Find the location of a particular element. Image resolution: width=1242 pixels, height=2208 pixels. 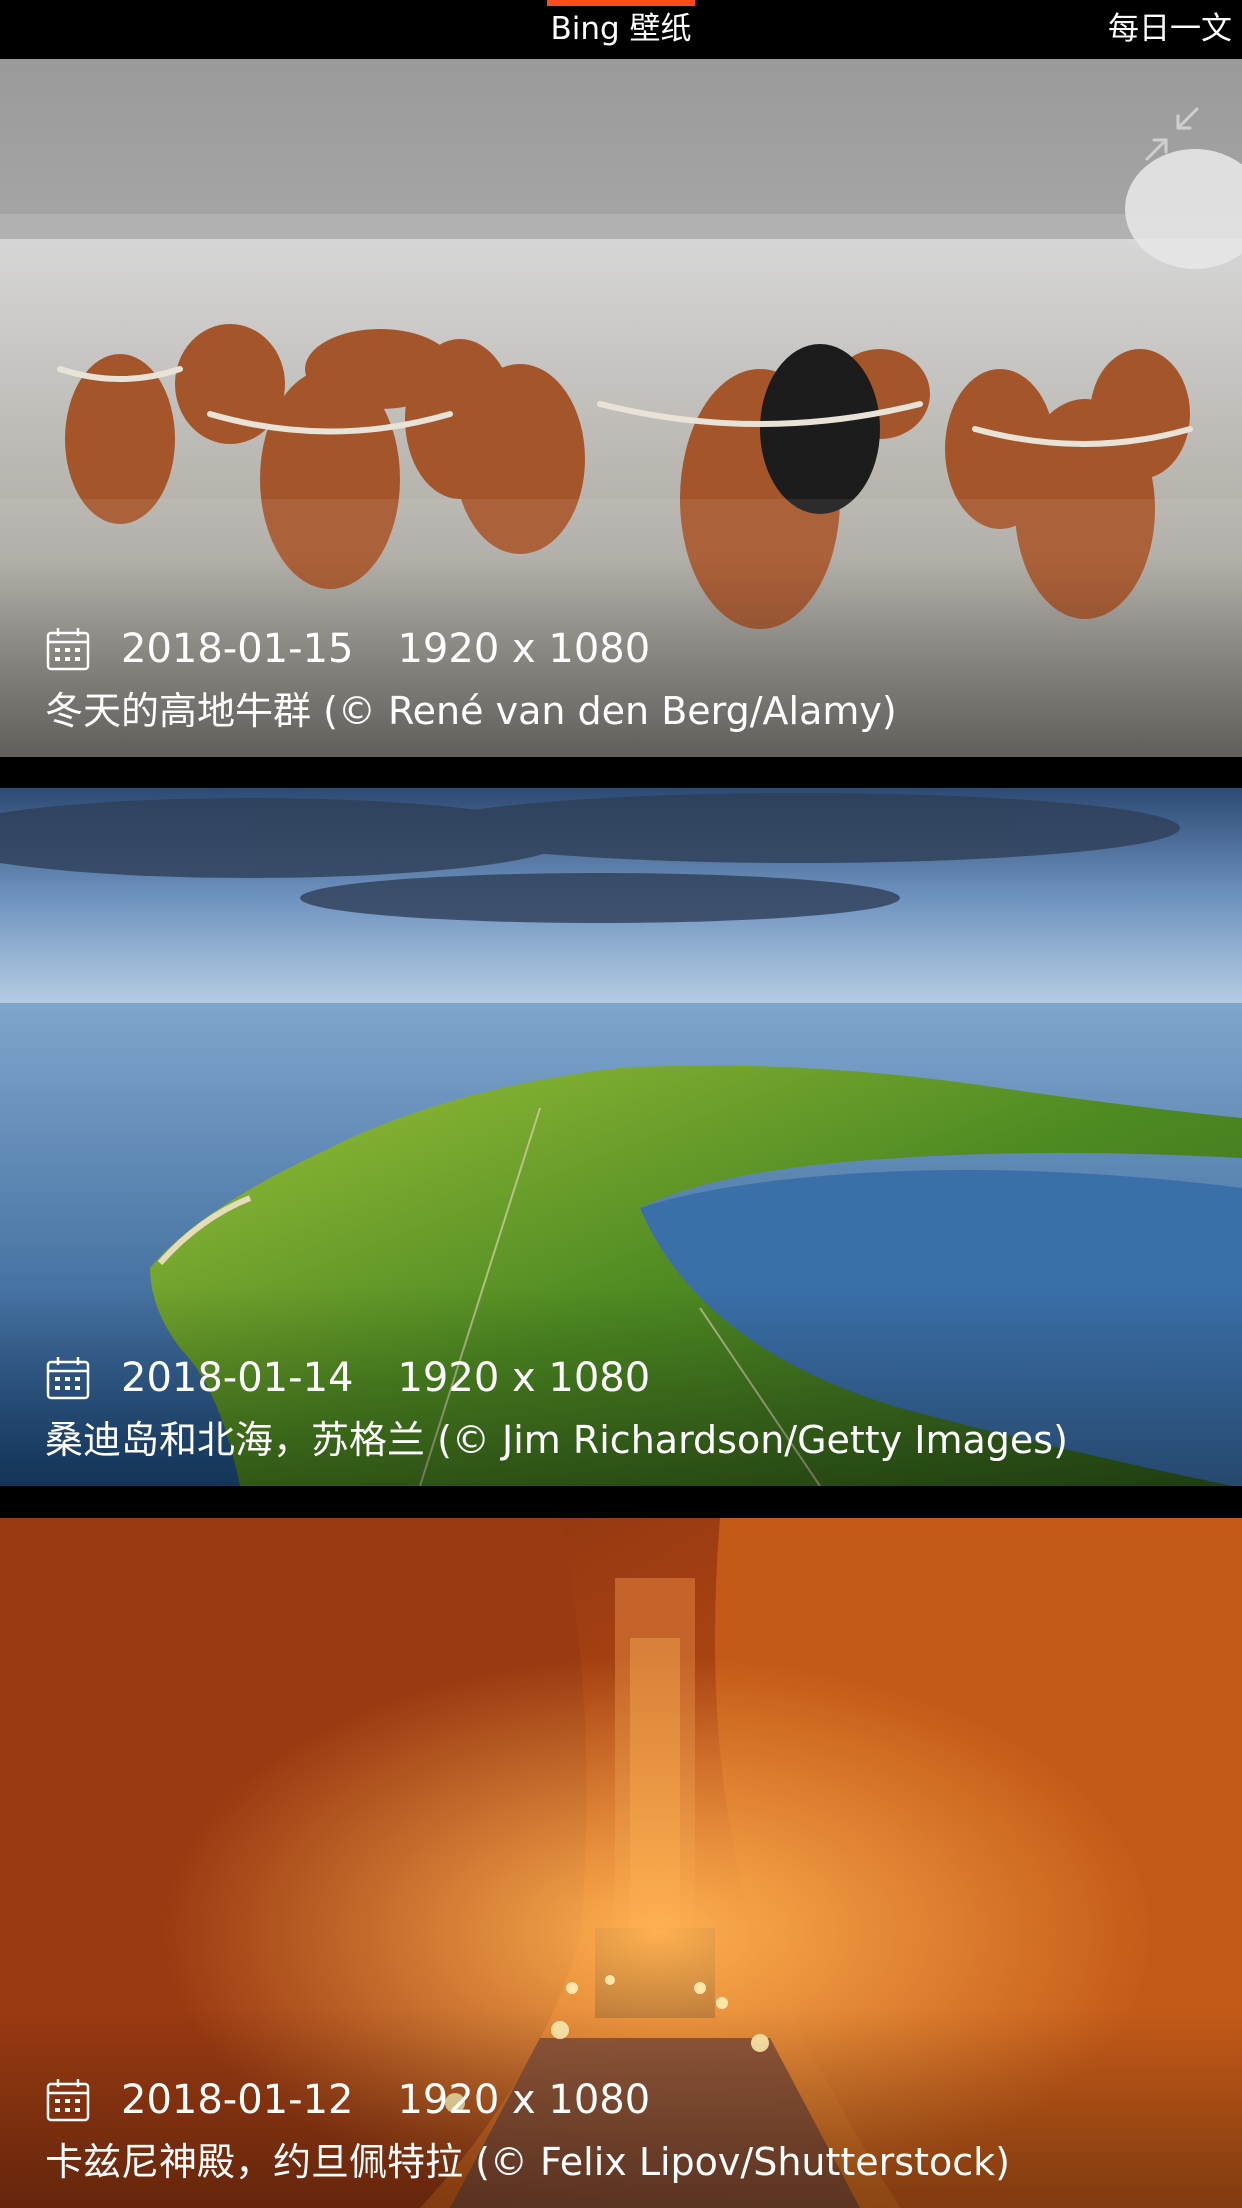

tab-daily-article: 每日一文 is located at coordinates (1170, 29).